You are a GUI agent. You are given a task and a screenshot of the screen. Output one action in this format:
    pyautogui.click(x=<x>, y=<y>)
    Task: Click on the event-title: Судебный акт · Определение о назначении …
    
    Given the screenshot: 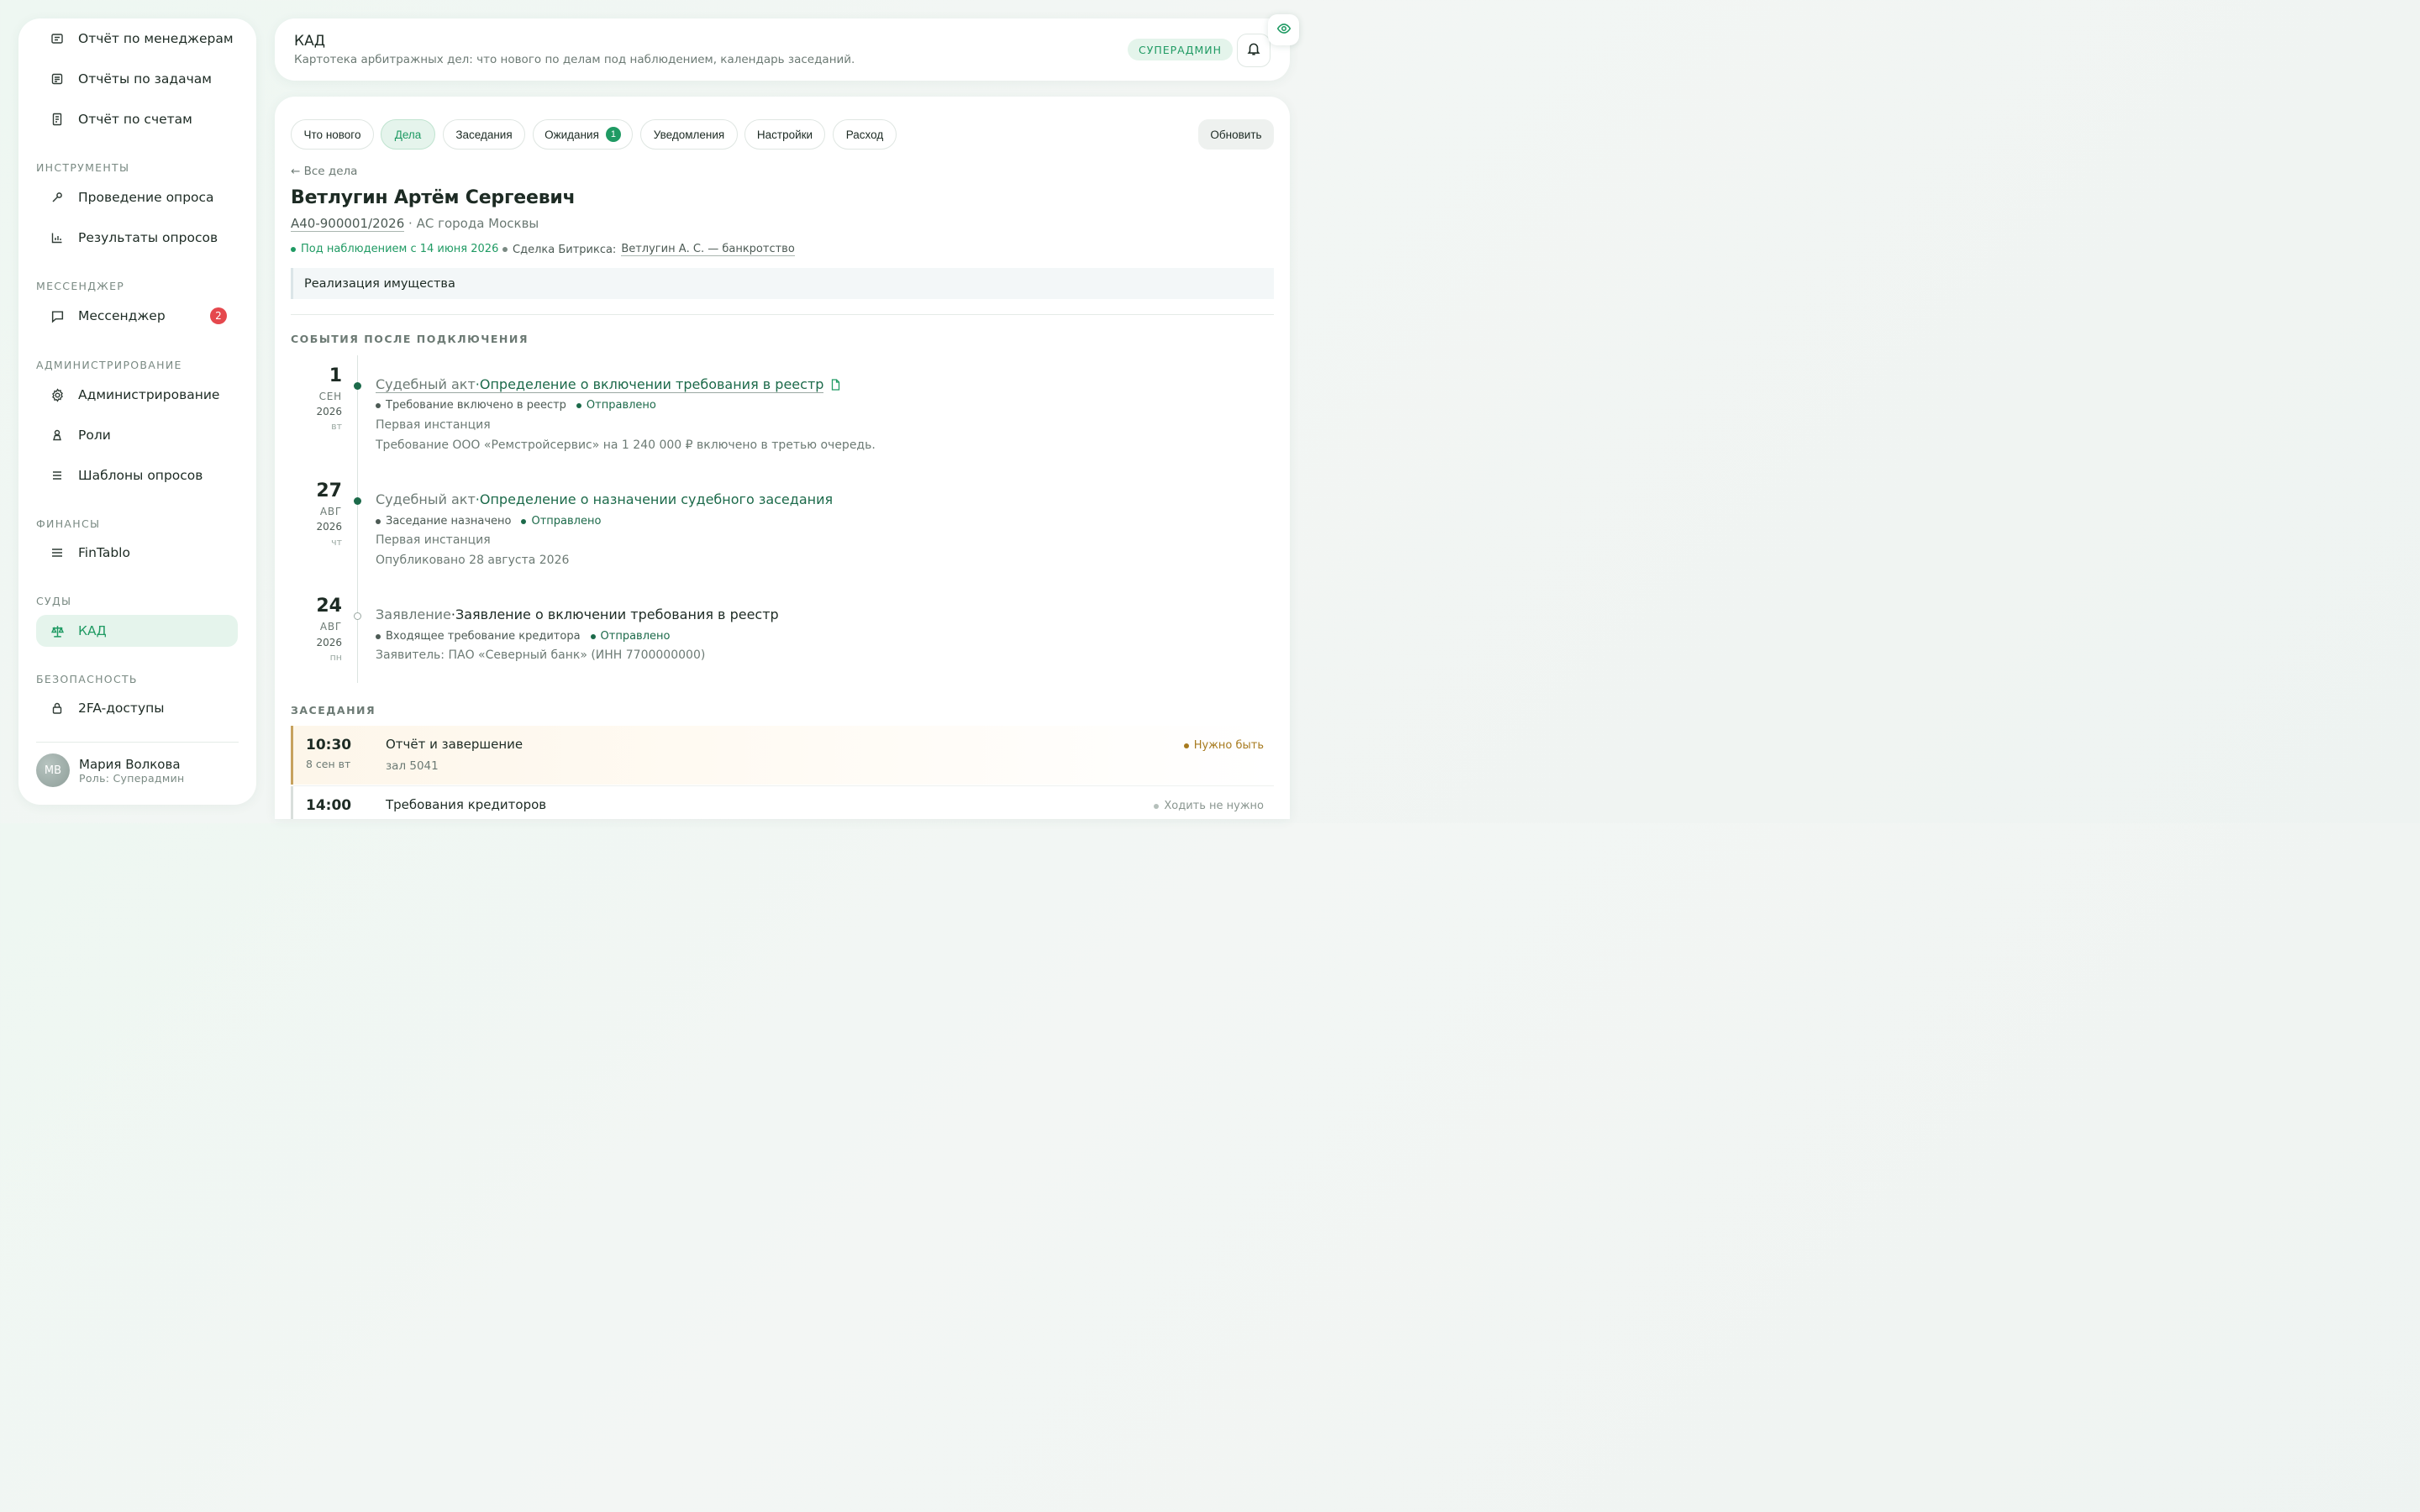 What is the action you would take?
    pyautogui.click(x=604, y=499)
    